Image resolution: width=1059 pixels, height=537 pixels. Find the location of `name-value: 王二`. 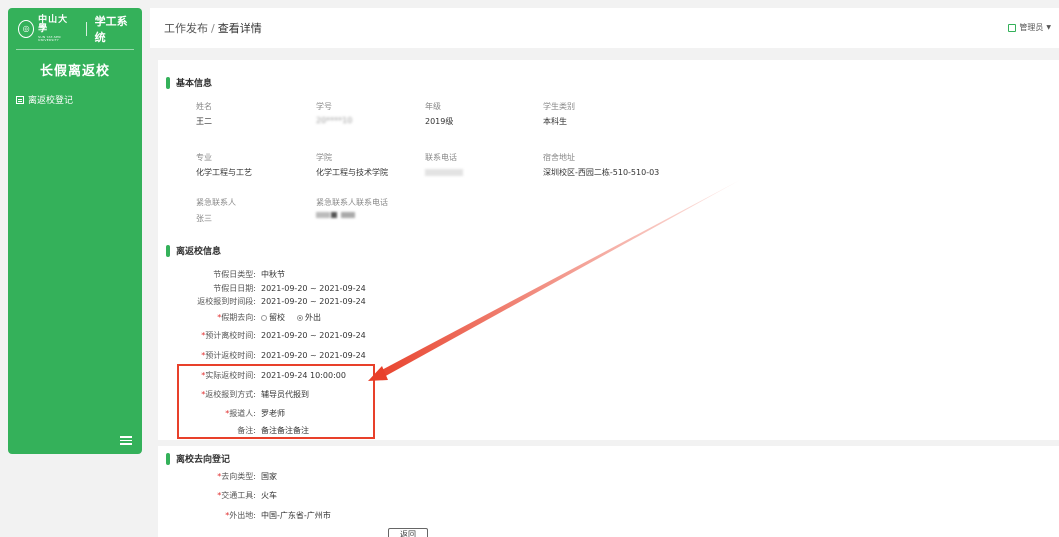

name-value: 王二 is located at coordinates (204, 121).